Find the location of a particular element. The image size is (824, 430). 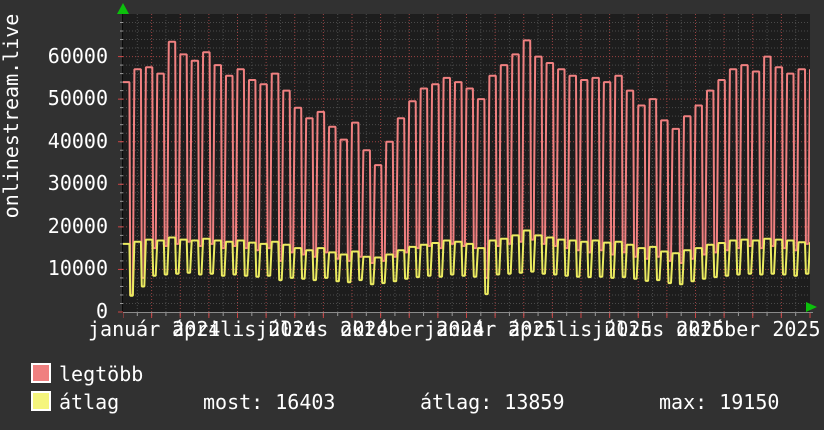

legend-swatch-atlag is located at coordinates (41, 401).